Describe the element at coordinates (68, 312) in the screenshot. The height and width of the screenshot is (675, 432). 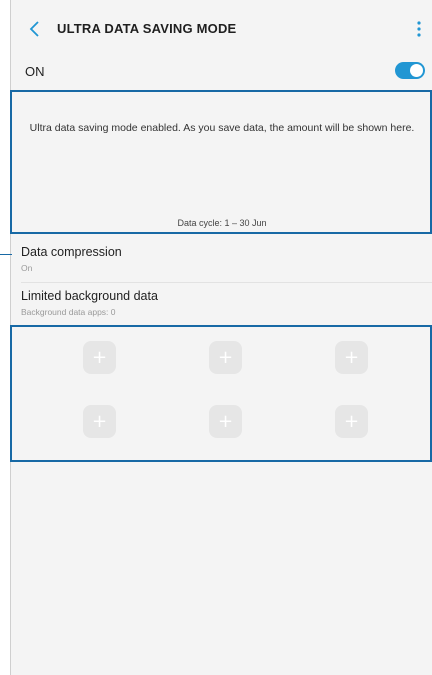
I see `background-data-apps-count: Background data apps: 0` at that location.